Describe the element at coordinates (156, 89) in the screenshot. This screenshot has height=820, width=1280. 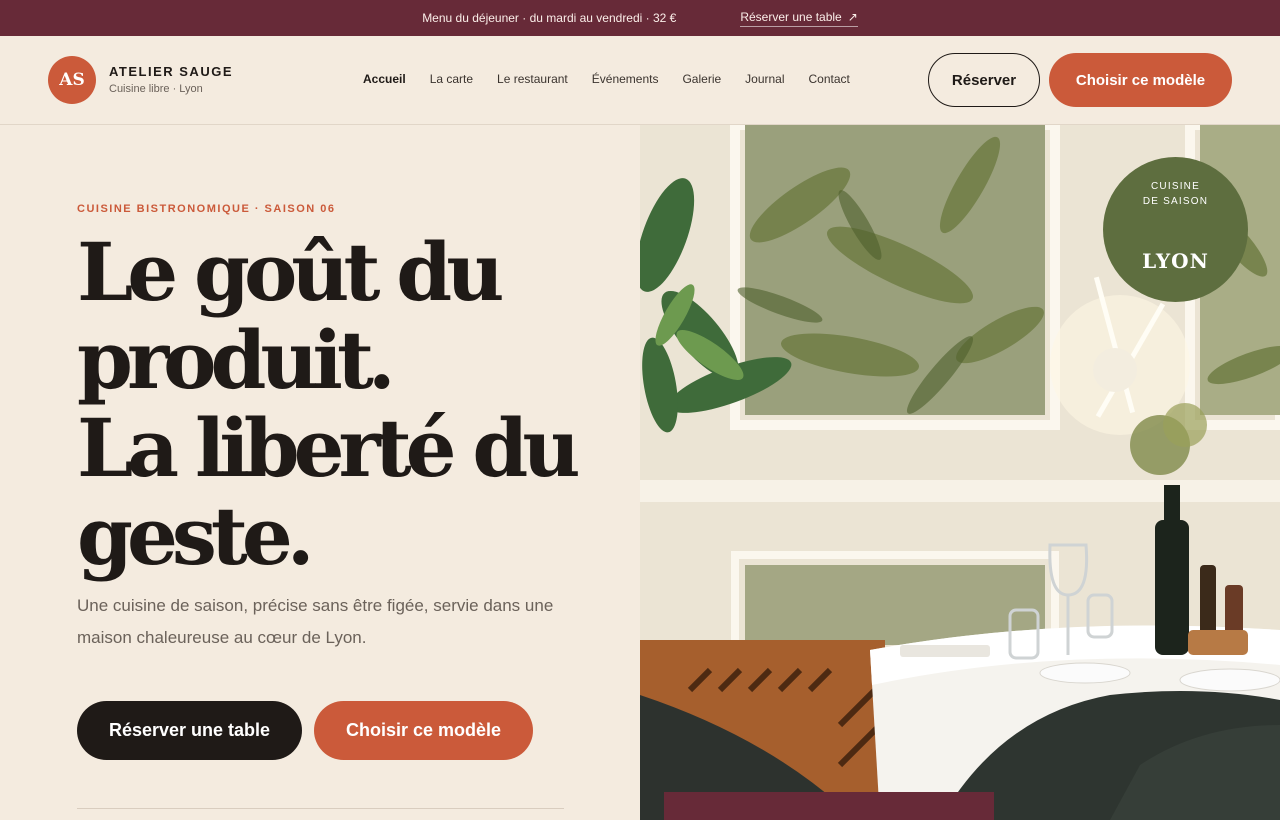
I see `brand-subtitle: Cuisine libre · Lyon` at that location.